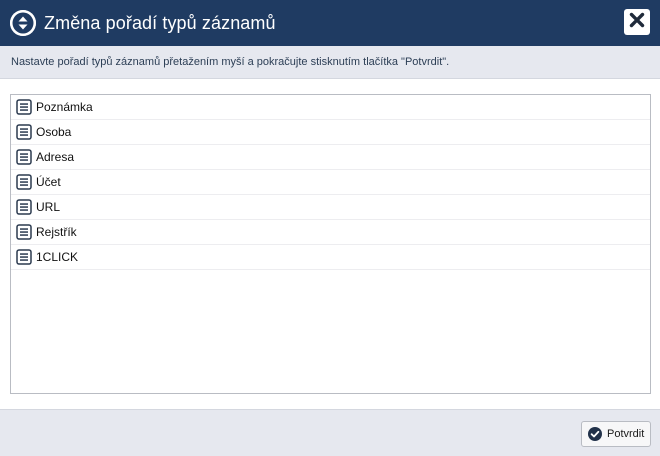 Image resolution: width=660 pixels, height=456 pixels. I want to click on list-item: URL, so click(330, 207).